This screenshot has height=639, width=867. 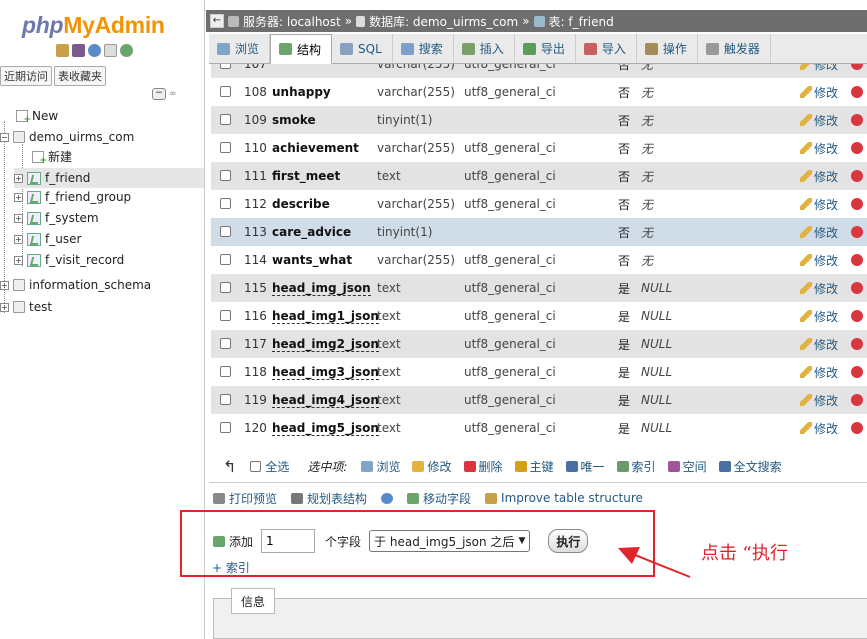 I want to click on link-icon: ∞, so click(x=173, y=94).